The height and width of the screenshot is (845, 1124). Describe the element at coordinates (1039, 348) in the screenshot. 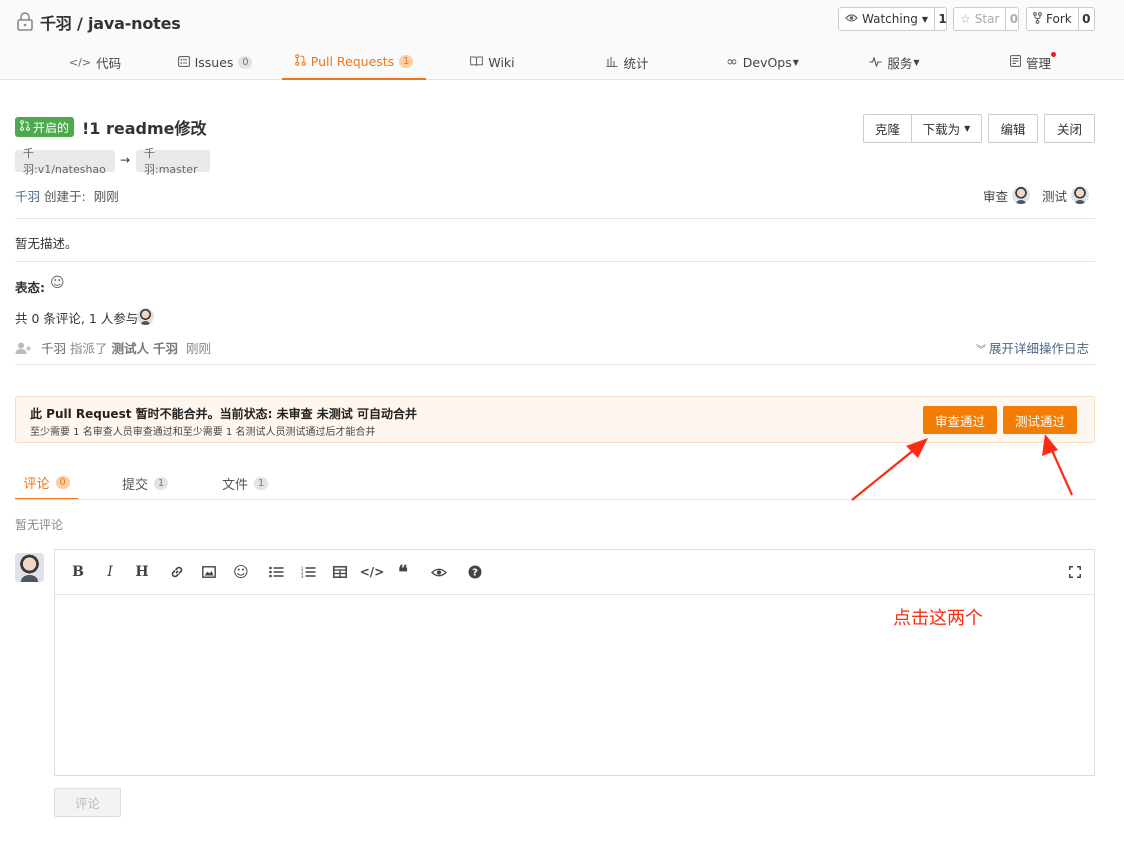

I see `expand-log-label: 展开详细操作日志` at that location.